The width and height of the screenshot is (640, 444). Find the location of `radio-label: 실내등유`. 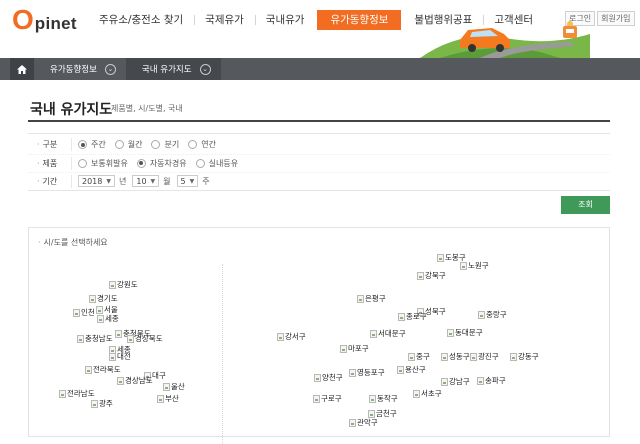

radio-label: 실내등유 is located at coordinates (223, 163).